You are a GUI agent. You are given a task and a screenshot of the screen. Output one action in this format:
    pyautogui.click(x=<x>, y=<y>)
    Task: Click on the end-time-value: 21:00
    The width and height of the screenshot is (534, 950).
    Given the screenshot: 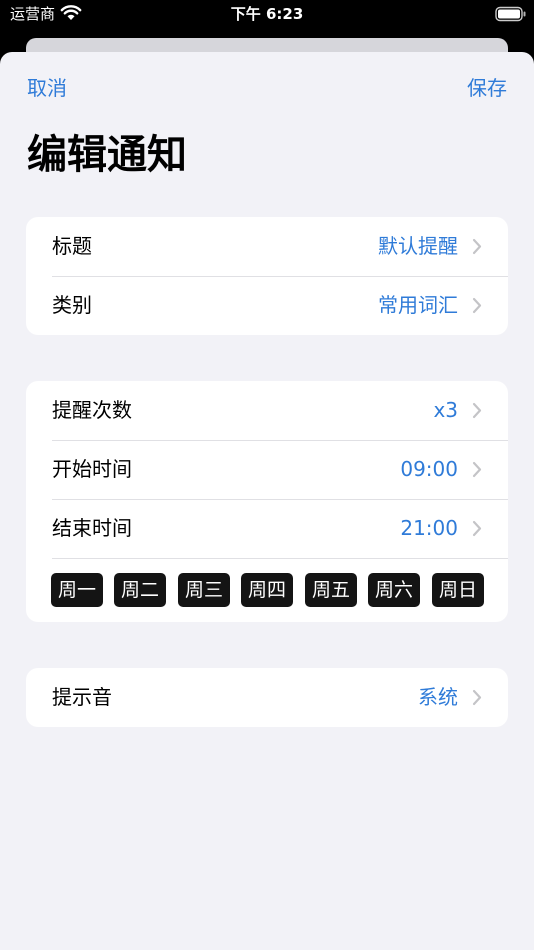 What is the action you would take?
    pyautogui.click(x=429, y=528)
    